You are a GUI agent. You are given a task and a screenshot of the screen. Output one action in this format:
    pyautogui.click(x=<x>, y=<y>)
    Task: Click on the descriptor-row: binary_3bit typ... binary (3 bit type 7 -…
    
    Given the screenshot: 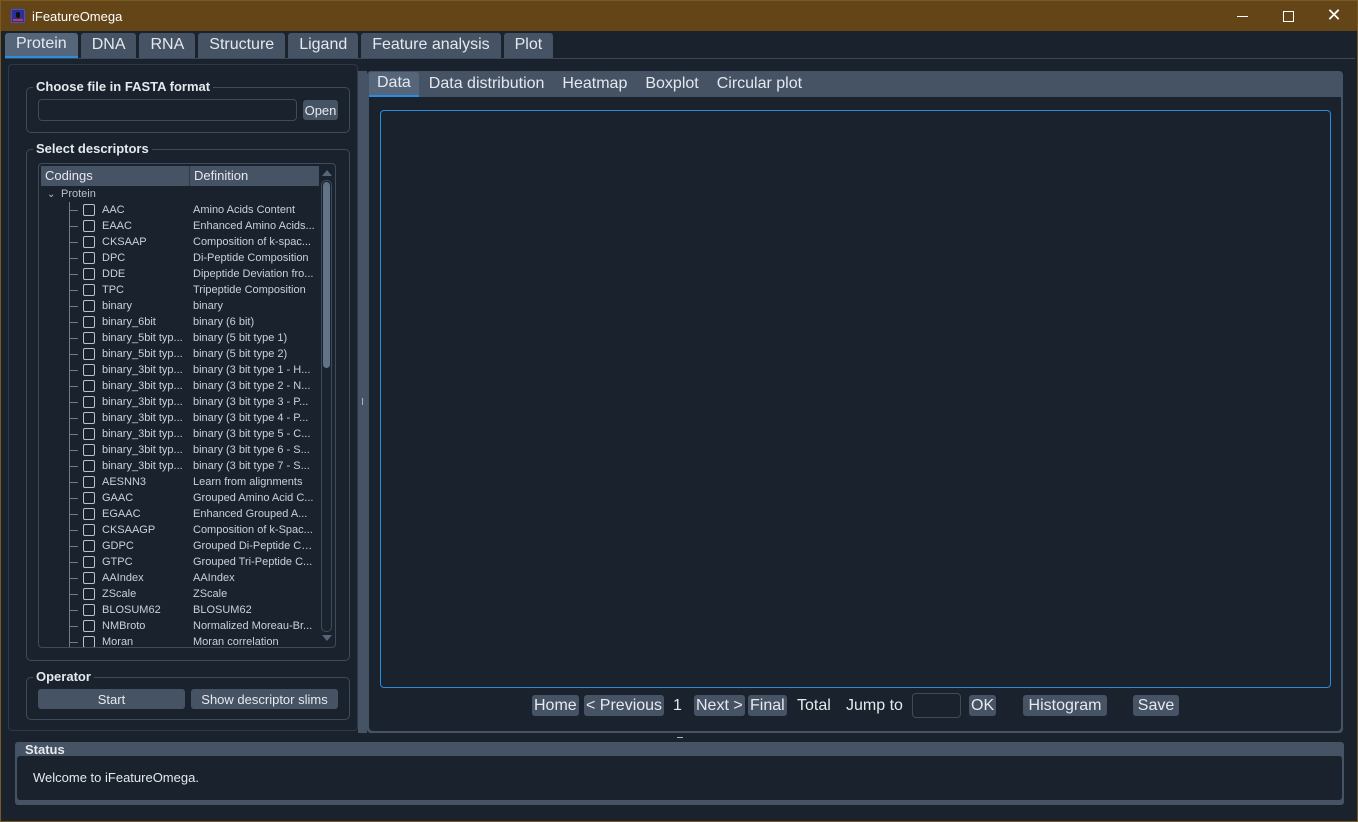 What is the action you would take?
    pyautogui.click(x=180, y=466)
    